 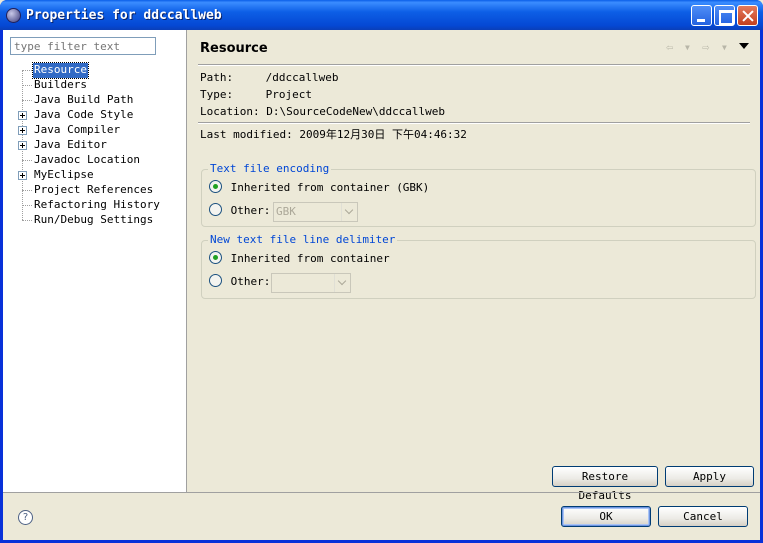 I want to click on radio-label: Inherited from container (GBK), so click(x=330, y=187).